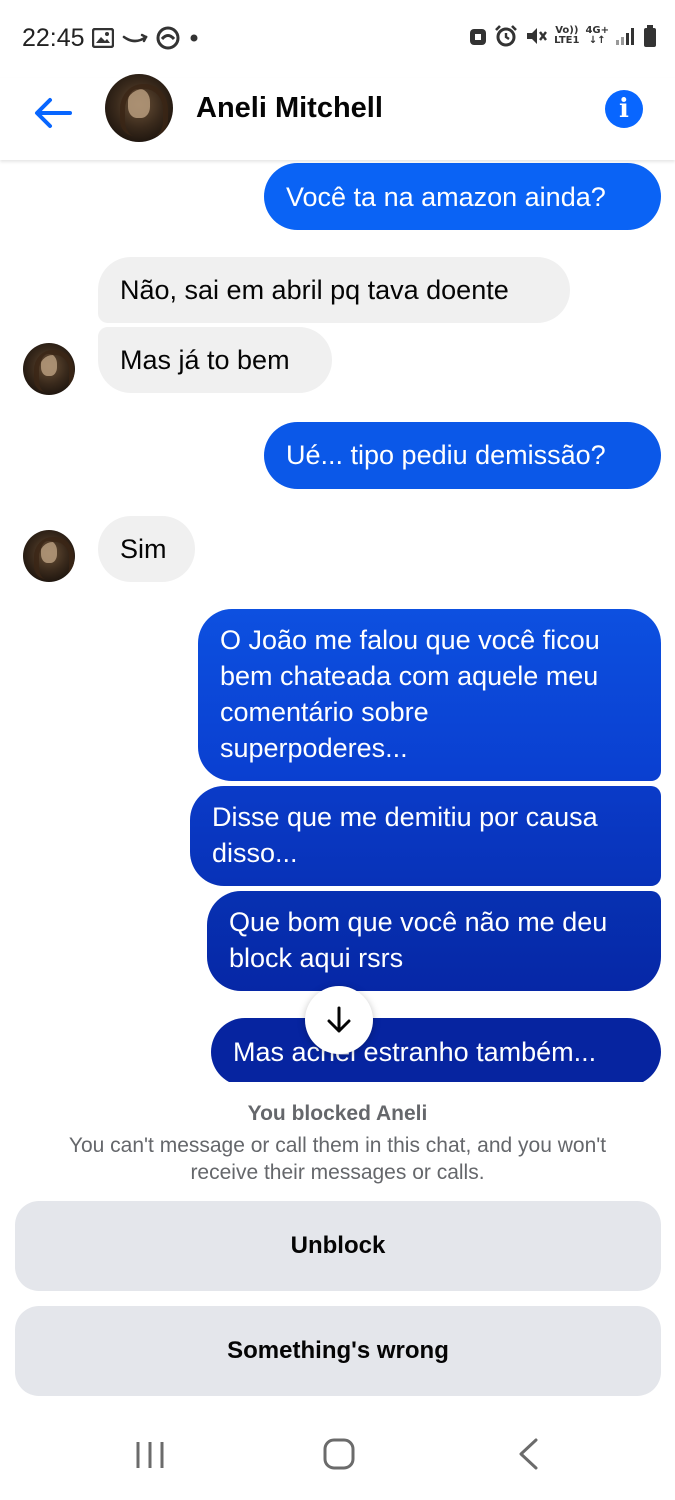 This screenshot has width=675, height=1500. What do you see at coordinates (339, 1454) in the screenshot?
I see `home-icon` at bounding box center [339, 1454].